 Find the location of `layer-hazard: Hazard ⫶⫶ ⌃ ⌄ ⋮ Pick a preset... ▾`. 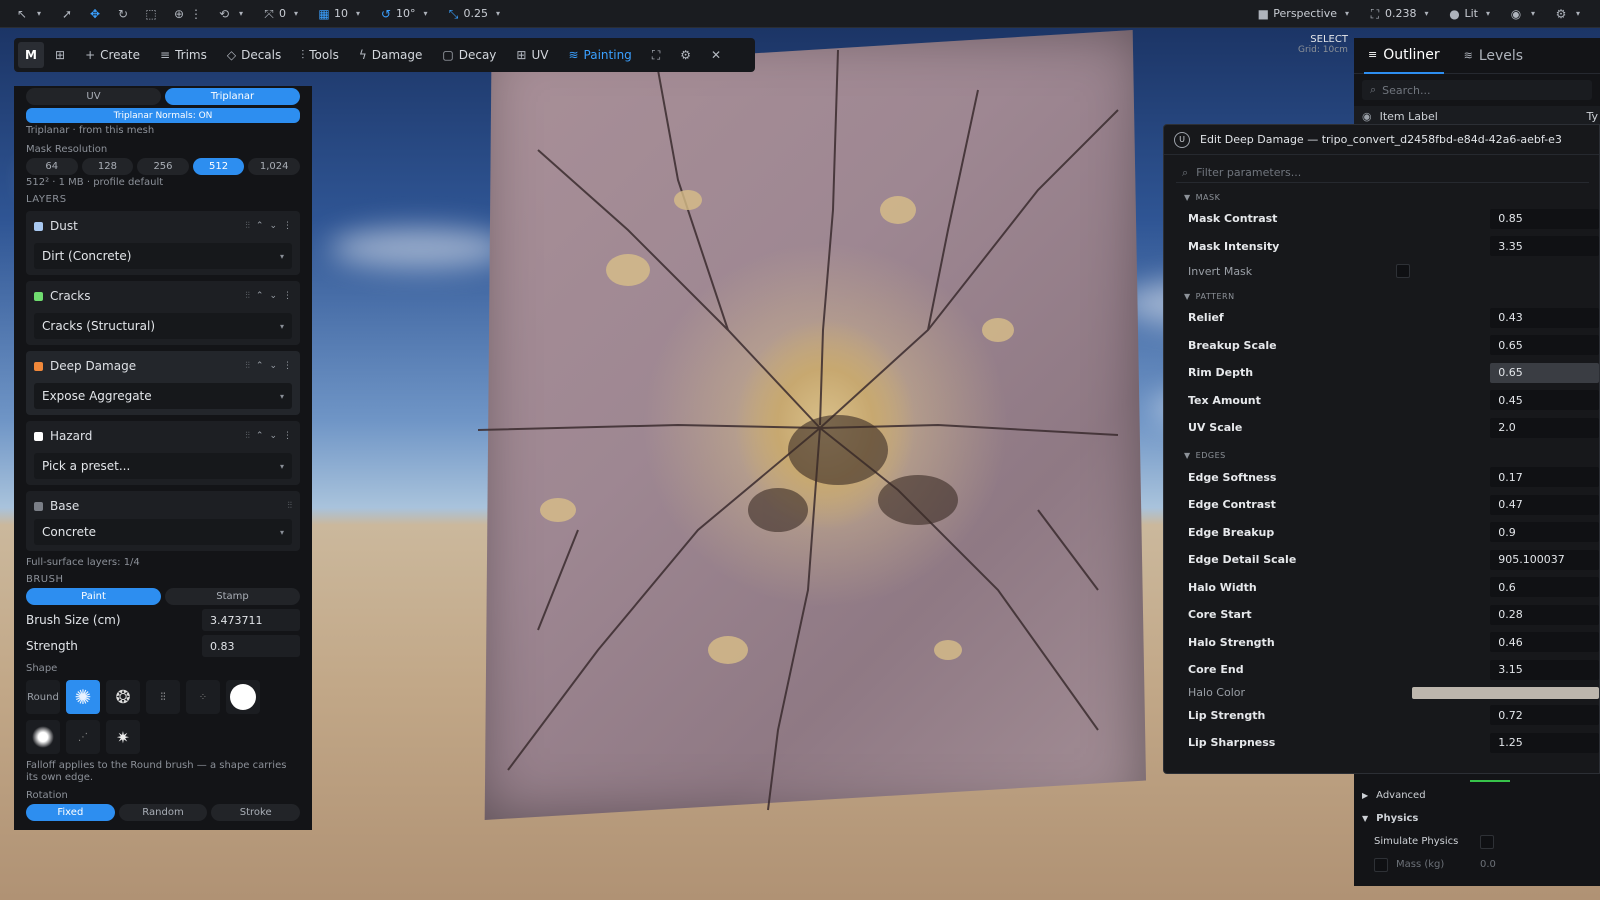

layer-hazard: Hazard ⫶⫶ ⌃ ⌄ ⋮ Pick a preset... ▾ is located at coordinates (163, 453).